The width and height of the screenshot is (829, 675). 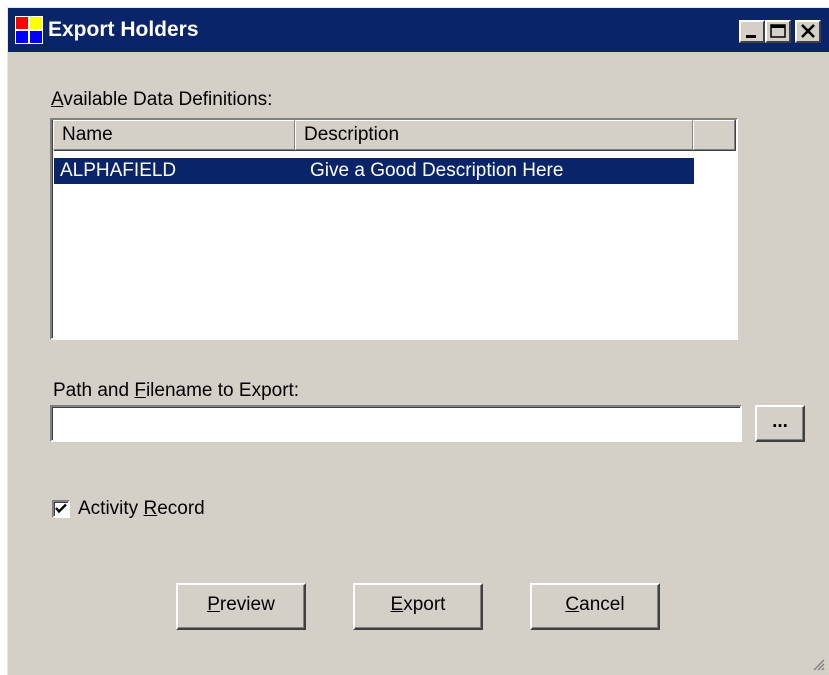 I want to click on column-header-filler, so click(x=714, y=135).